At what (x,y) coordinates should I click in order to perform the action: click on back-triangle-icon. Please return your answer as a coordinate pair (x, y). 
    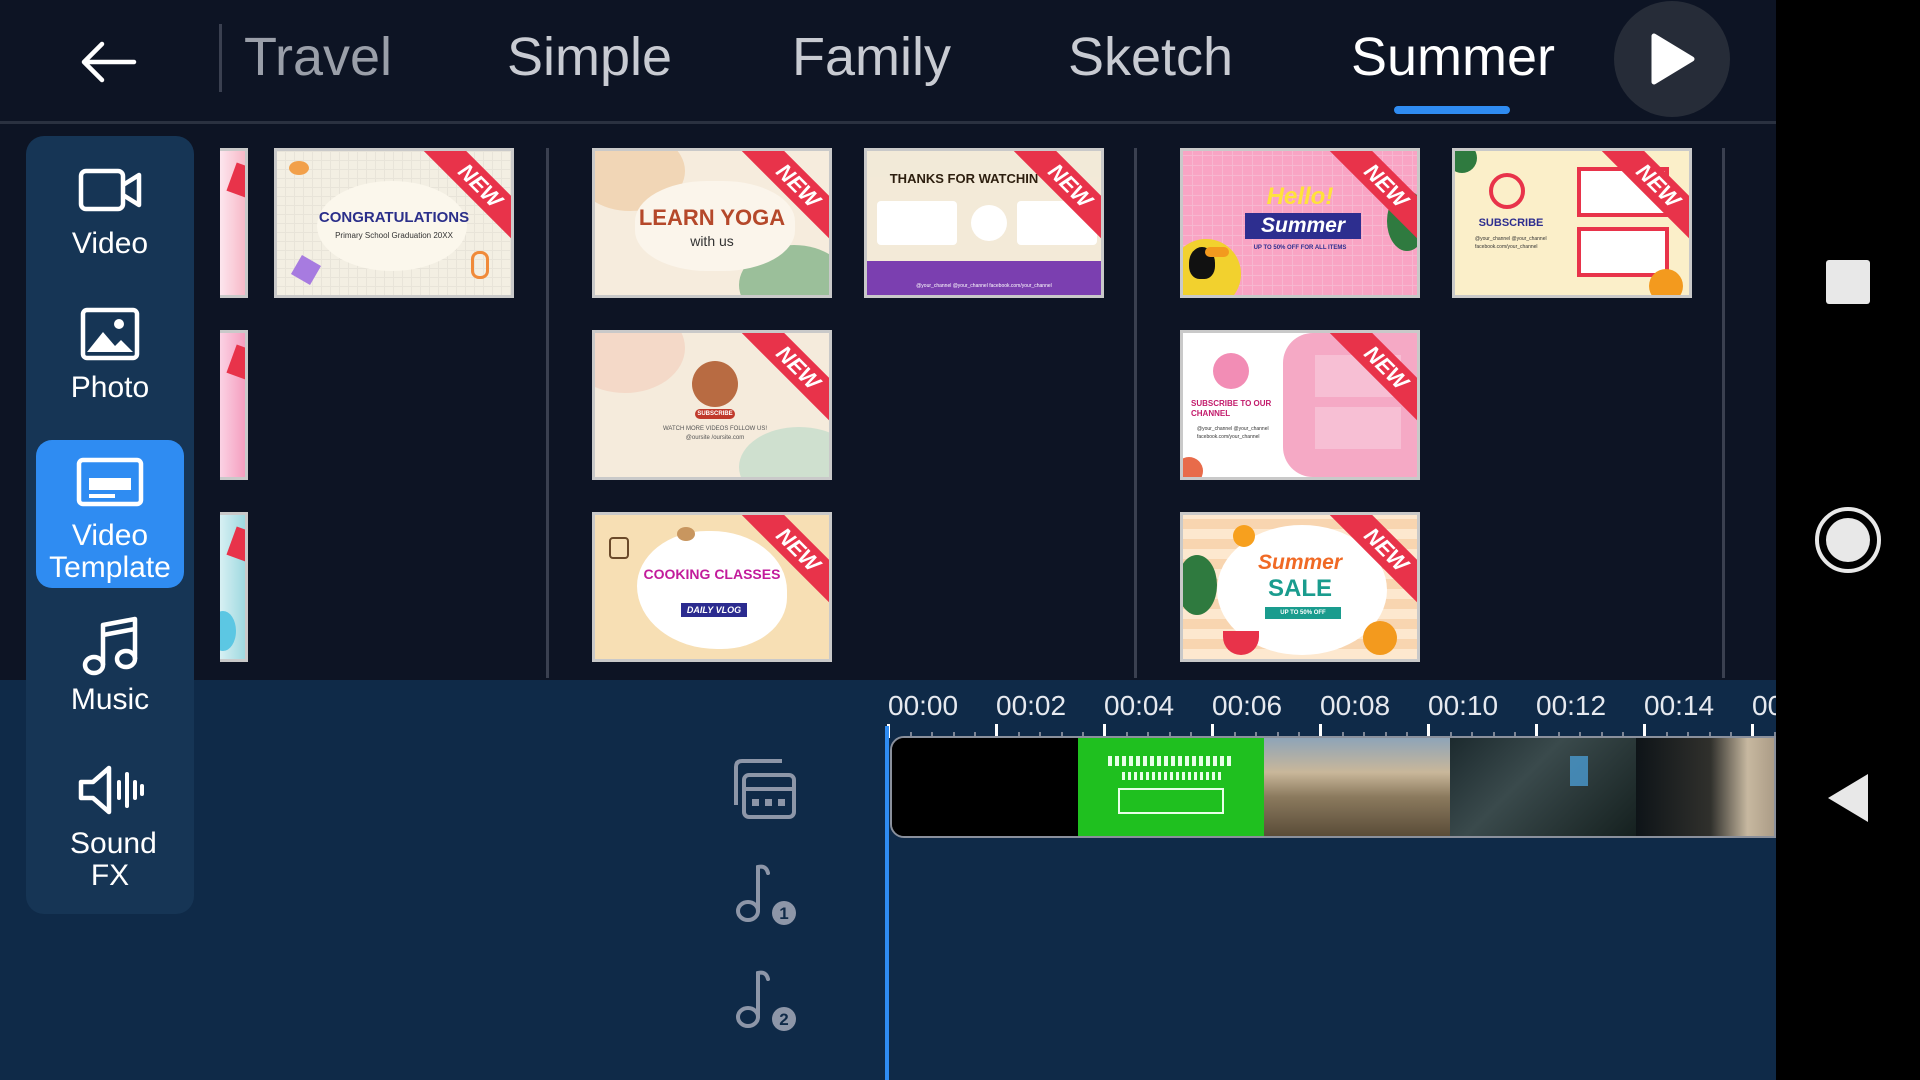
    Looking at the image, I should click on (1848, 798).